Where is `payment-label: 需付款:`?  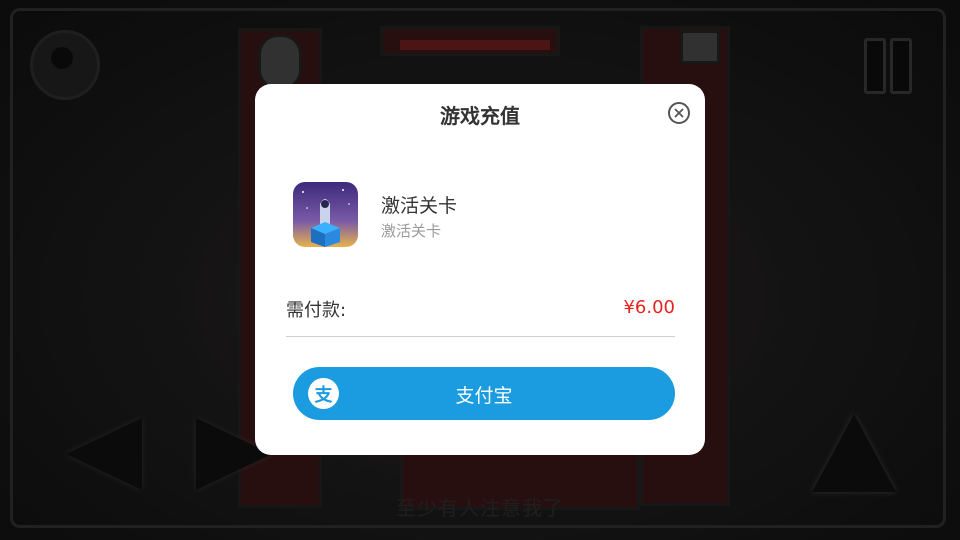
payment-label: 需付款: is located at coordinates (316, 310).